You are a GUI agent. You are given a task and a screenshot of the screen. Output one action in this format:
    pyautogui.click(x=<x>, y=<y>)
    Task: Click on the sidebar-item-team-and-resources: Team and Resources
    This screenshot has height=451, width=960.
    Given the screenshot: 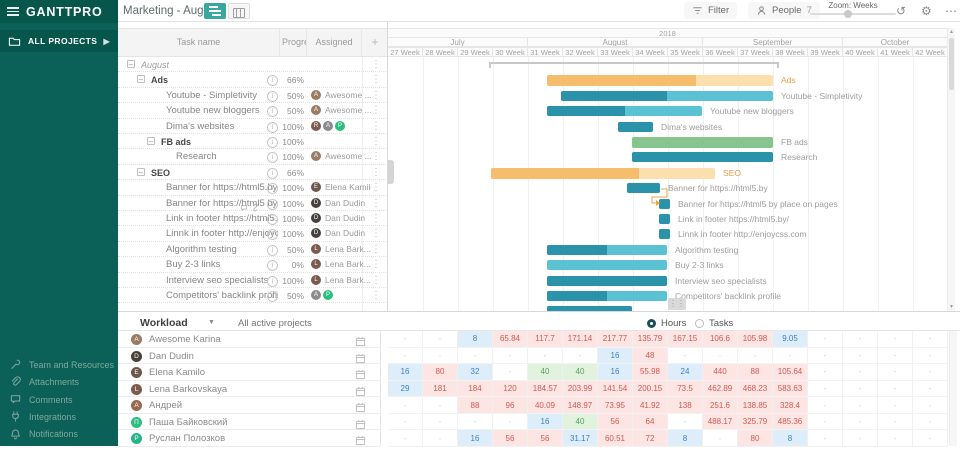 What is the action you would take?
    pyautogui.click(x=59, y=364)
    